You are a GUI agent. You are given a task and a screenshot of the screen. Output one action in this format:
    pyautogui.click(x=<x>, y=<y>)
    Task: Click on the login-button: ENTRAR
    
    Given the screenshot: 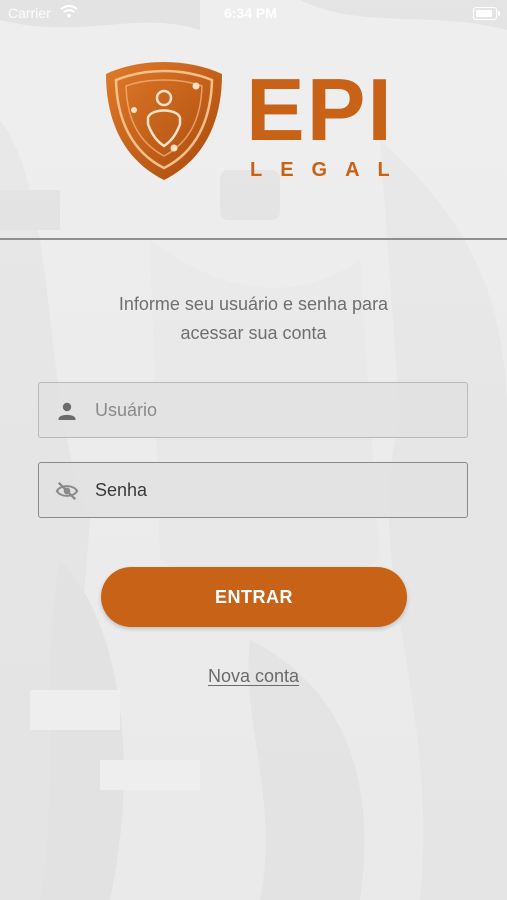 What is the action you would take?
    pyautogui.click(x=254, y=597)
    